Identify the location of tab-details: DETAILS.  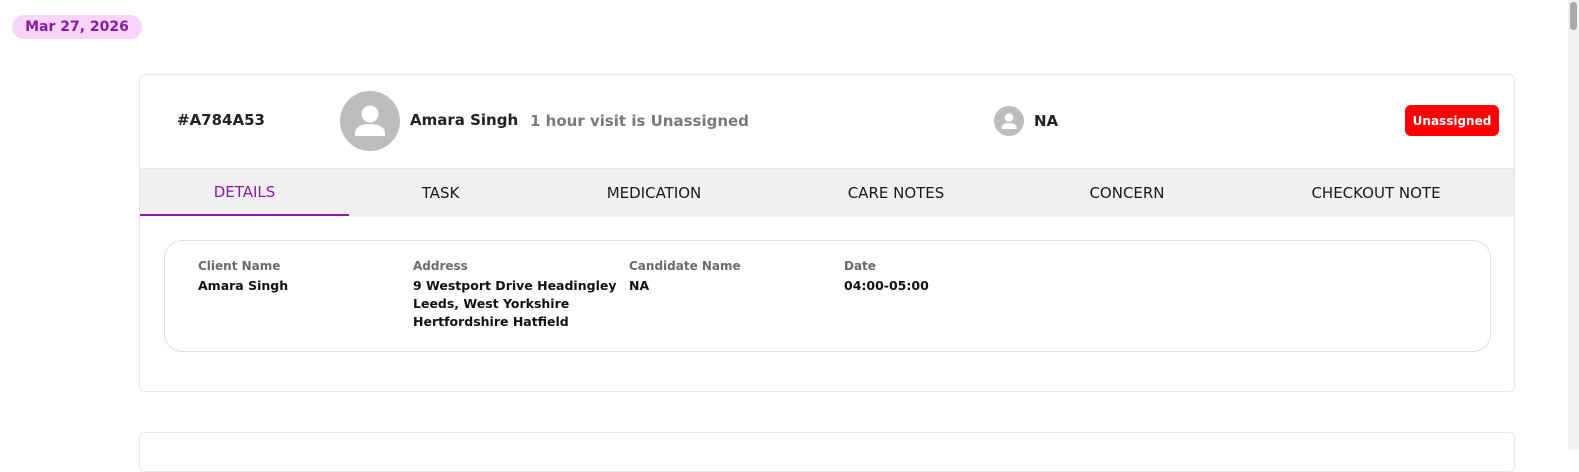
(244, 192).